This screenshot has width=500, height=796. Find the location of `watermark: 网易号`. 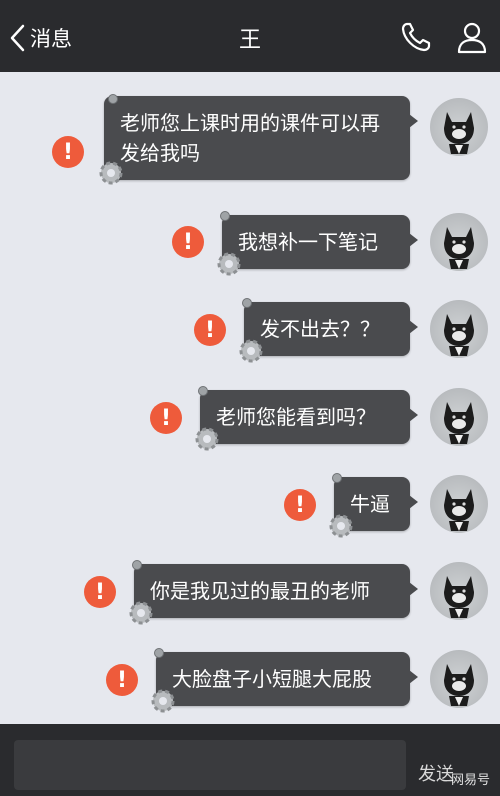

watermark: 网易号 is located at coordinates (470, 780).